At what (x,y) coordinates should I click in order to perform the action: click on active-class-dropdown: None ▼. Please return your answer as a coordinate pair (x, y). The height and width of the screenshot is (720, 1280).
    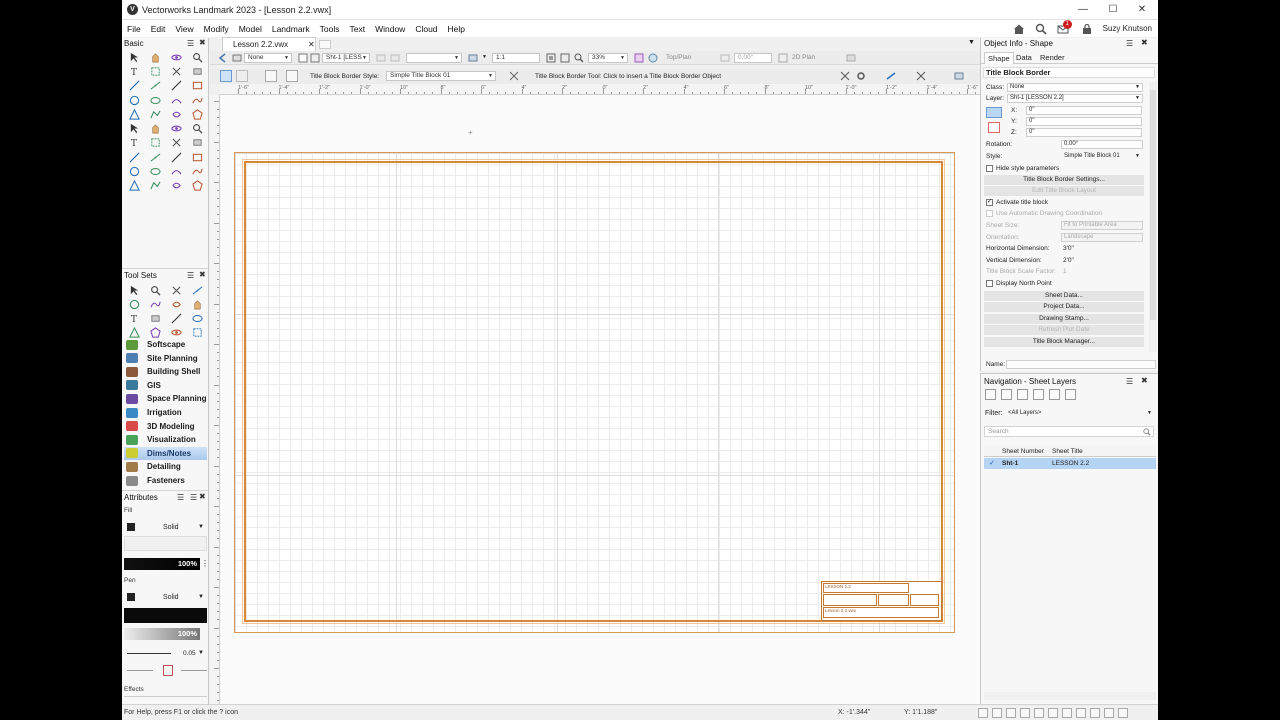
    Looking at the image, I should click on (268, 58).